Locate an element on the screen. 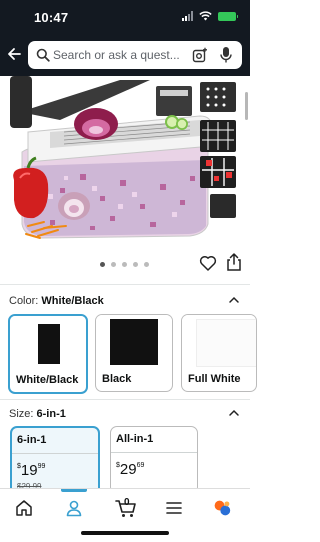 The width and height of the screenshot is (320, 542). price-dollars: 29 is located at coordinates (128, 469).